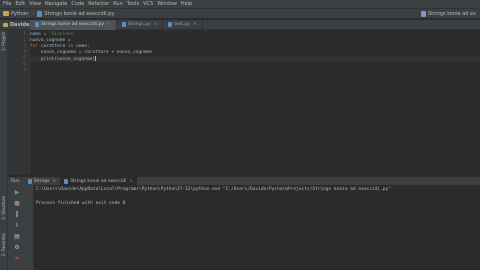 This screenshot has height=270, width=480. Describe the element at coordinates (24, 34) in the screenshot. I see `line-number: 1` at that location.